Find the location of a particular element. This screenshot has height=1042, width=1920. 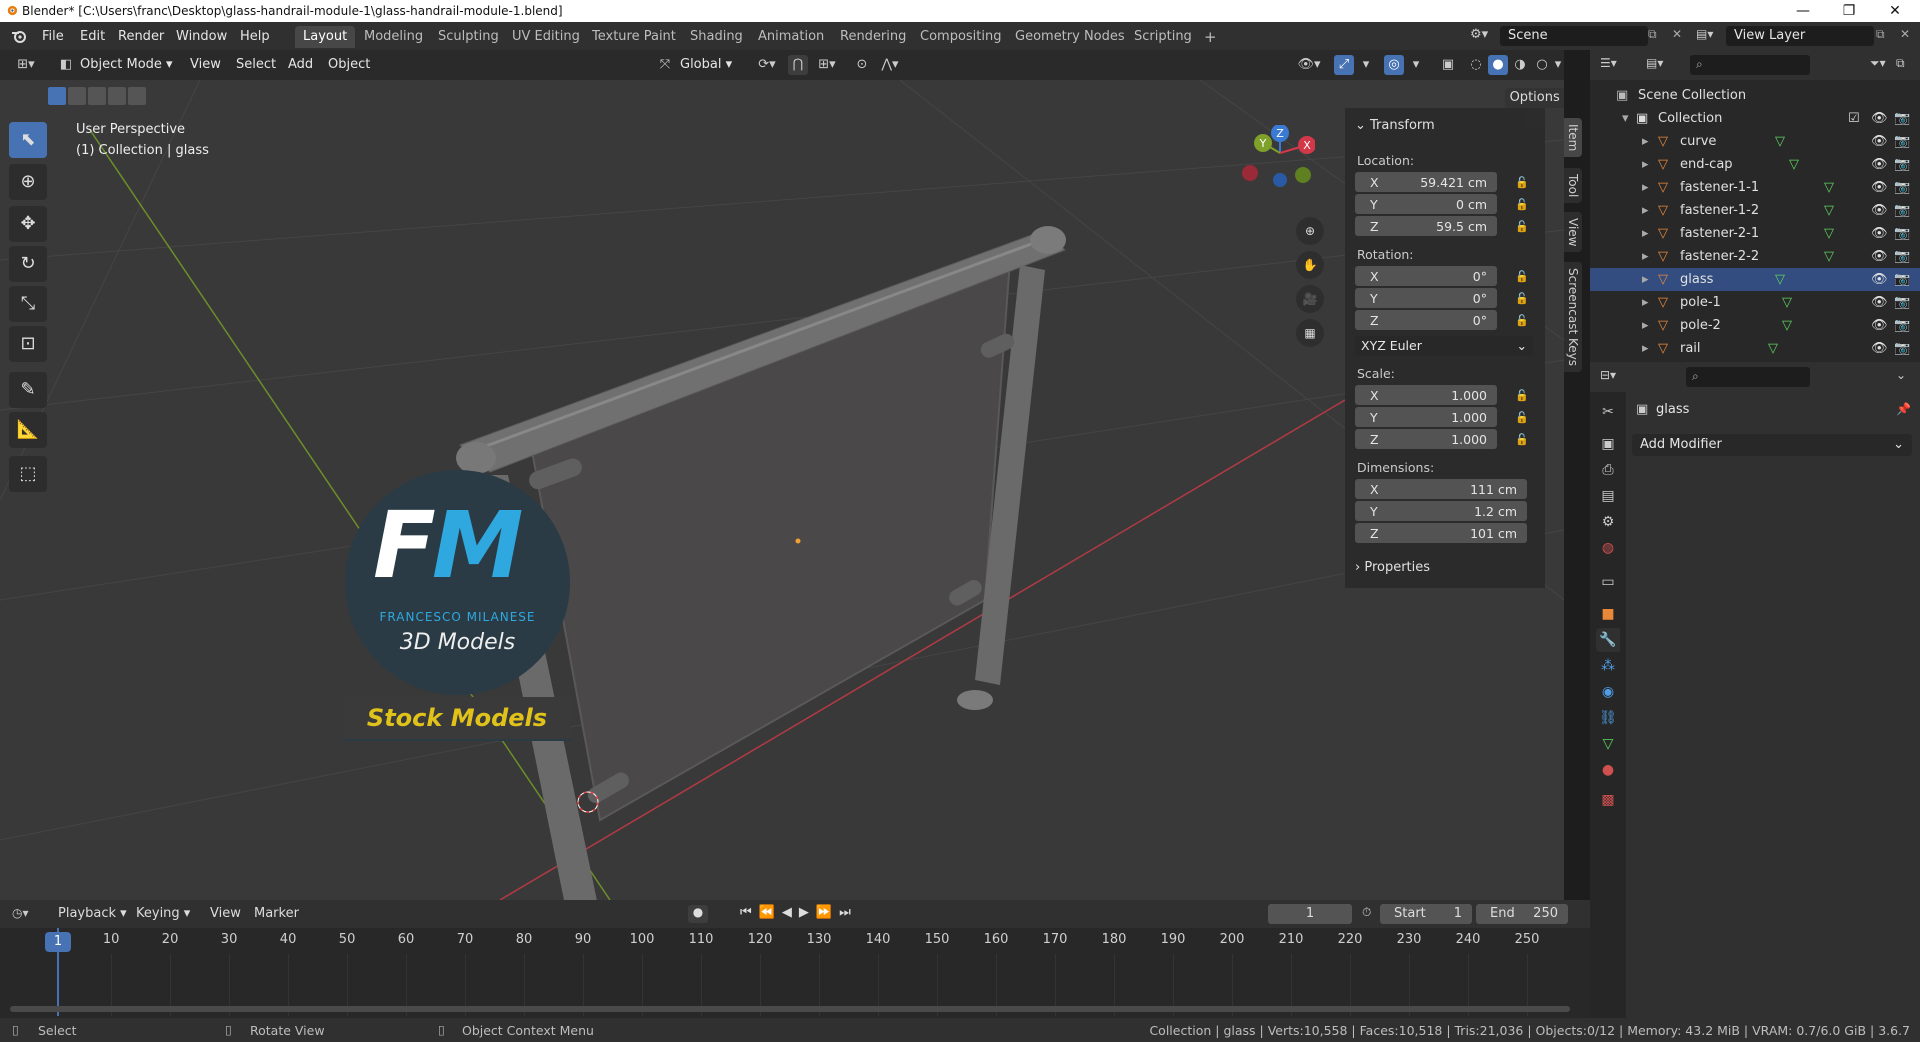

wireframe-shading-icon: ◌ is located at coordinates (1476, 65).